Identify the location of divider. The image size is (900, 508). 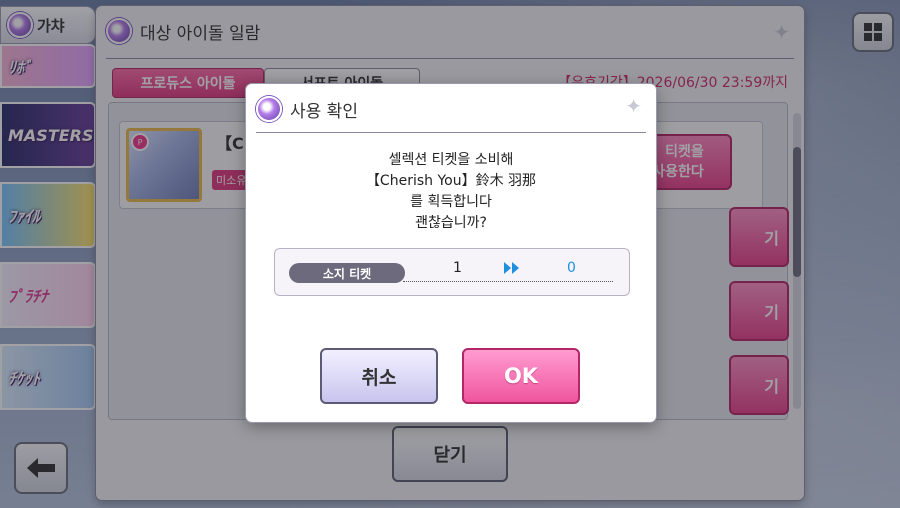
(451, 132).